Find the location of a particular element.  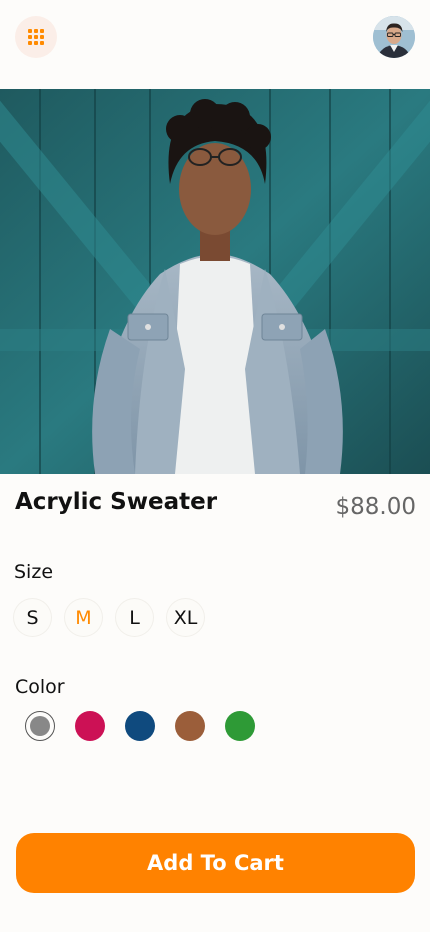

menu-button is located at coordinates (36, 37).